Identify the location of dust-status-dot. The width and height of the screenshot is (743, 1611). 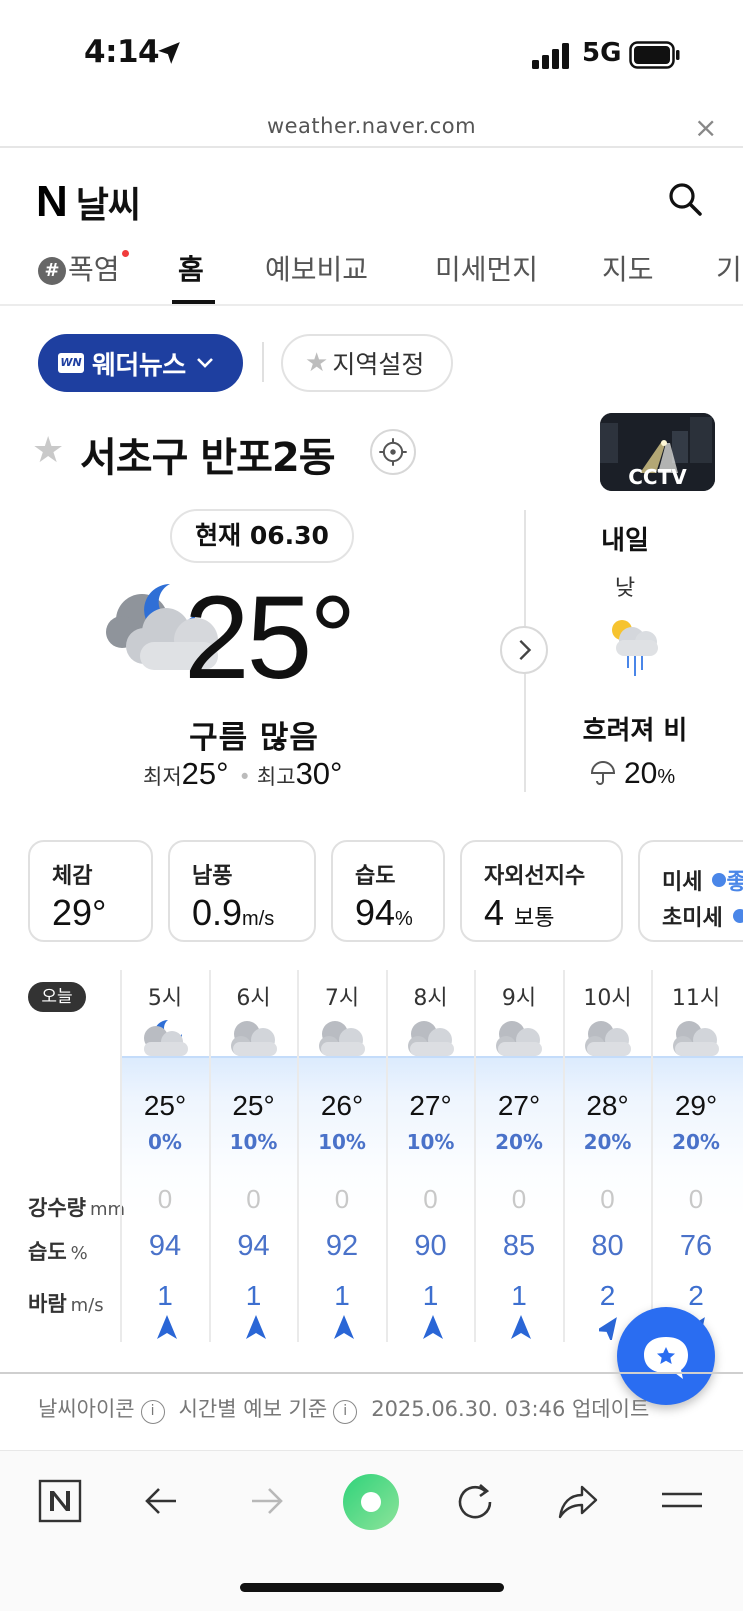
(719, 880).